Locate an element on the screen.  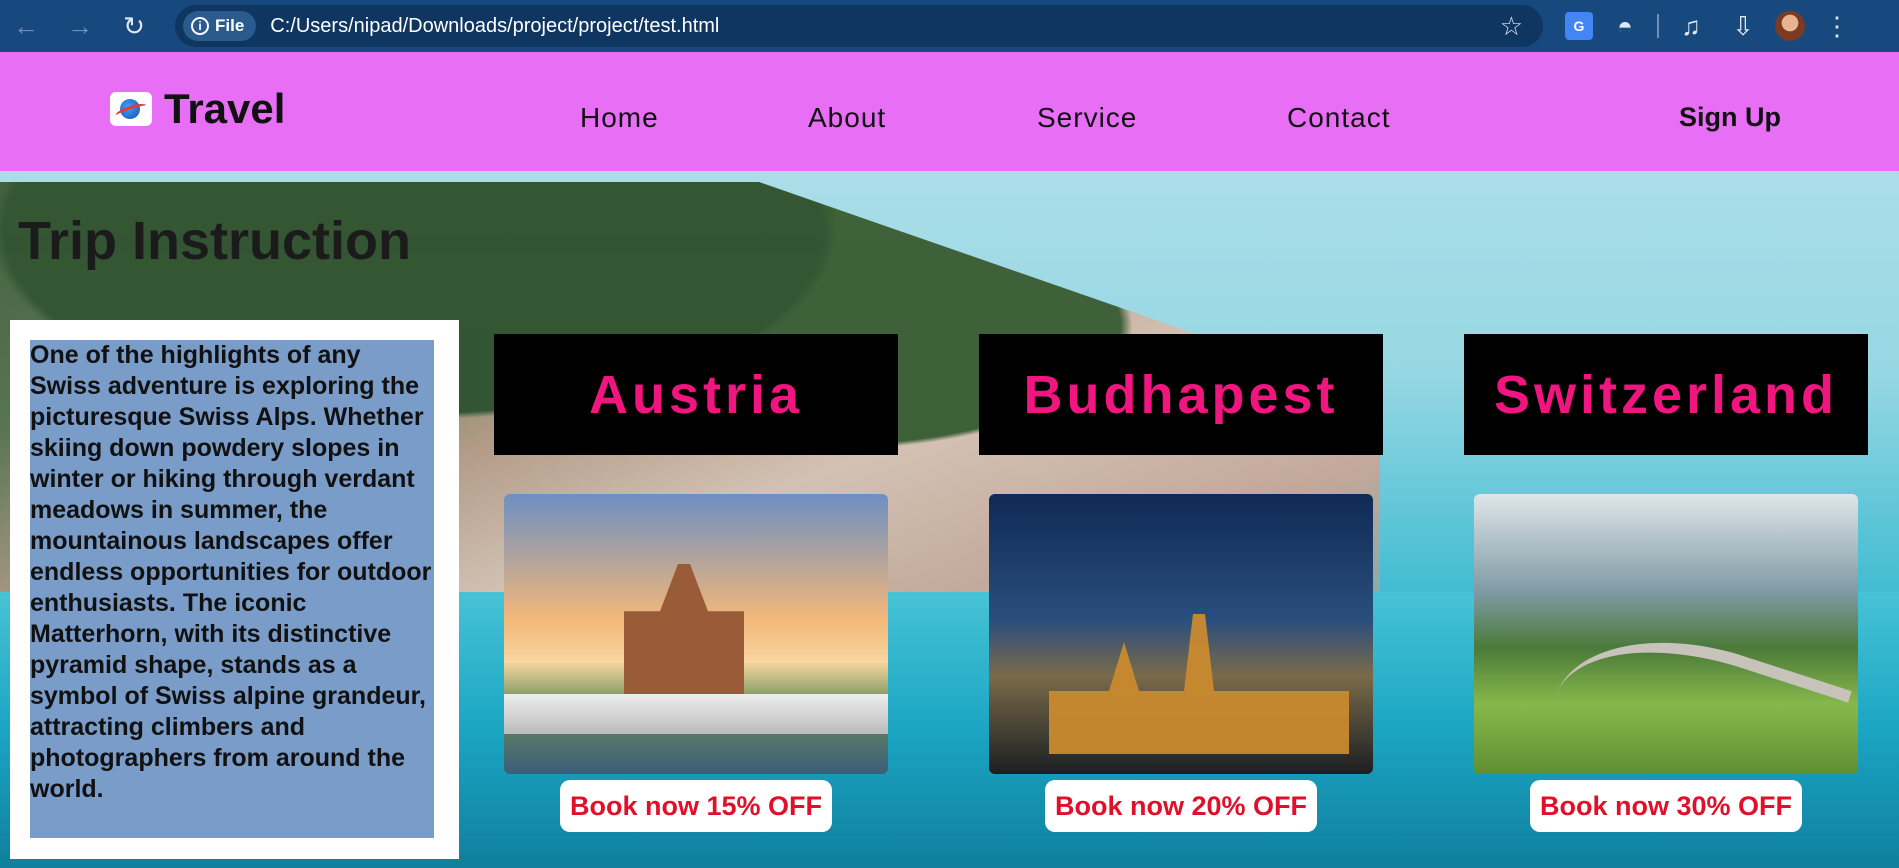
page-title: Trip Instruction is located at coordinates (215, 241).